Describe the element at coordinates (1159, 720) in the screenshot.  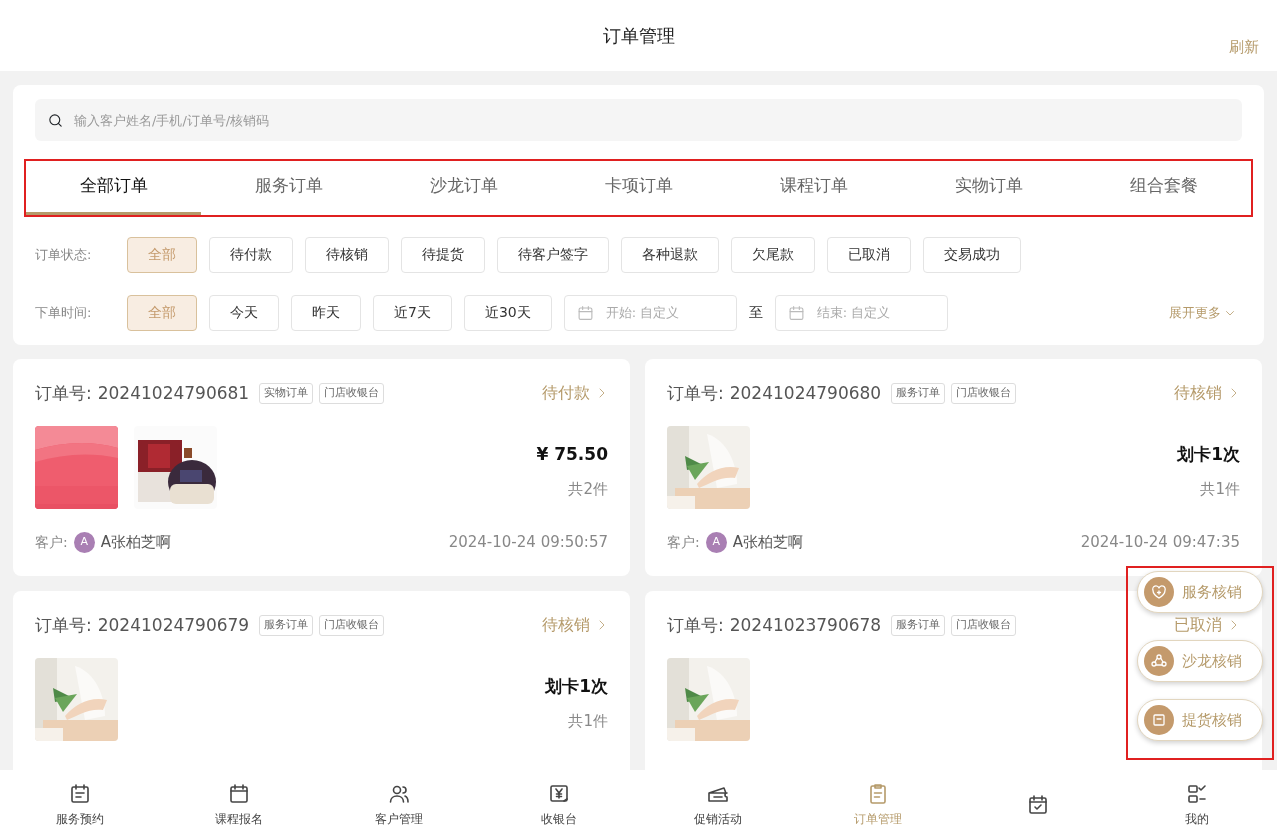
I see `bag-icon` at that location.